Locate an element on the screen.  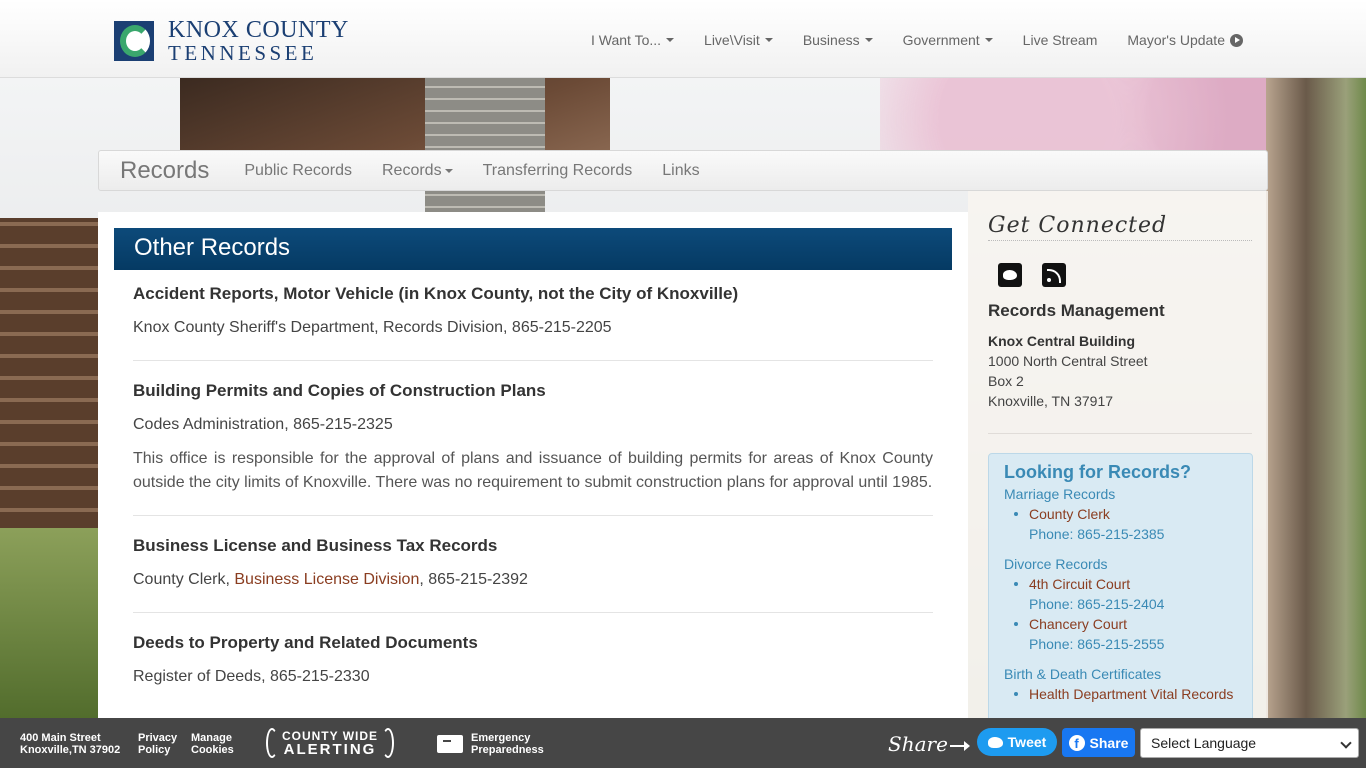
footer-address: 400 Main Street Knoxville,TN 37902 is located at coordinates (70, 744).